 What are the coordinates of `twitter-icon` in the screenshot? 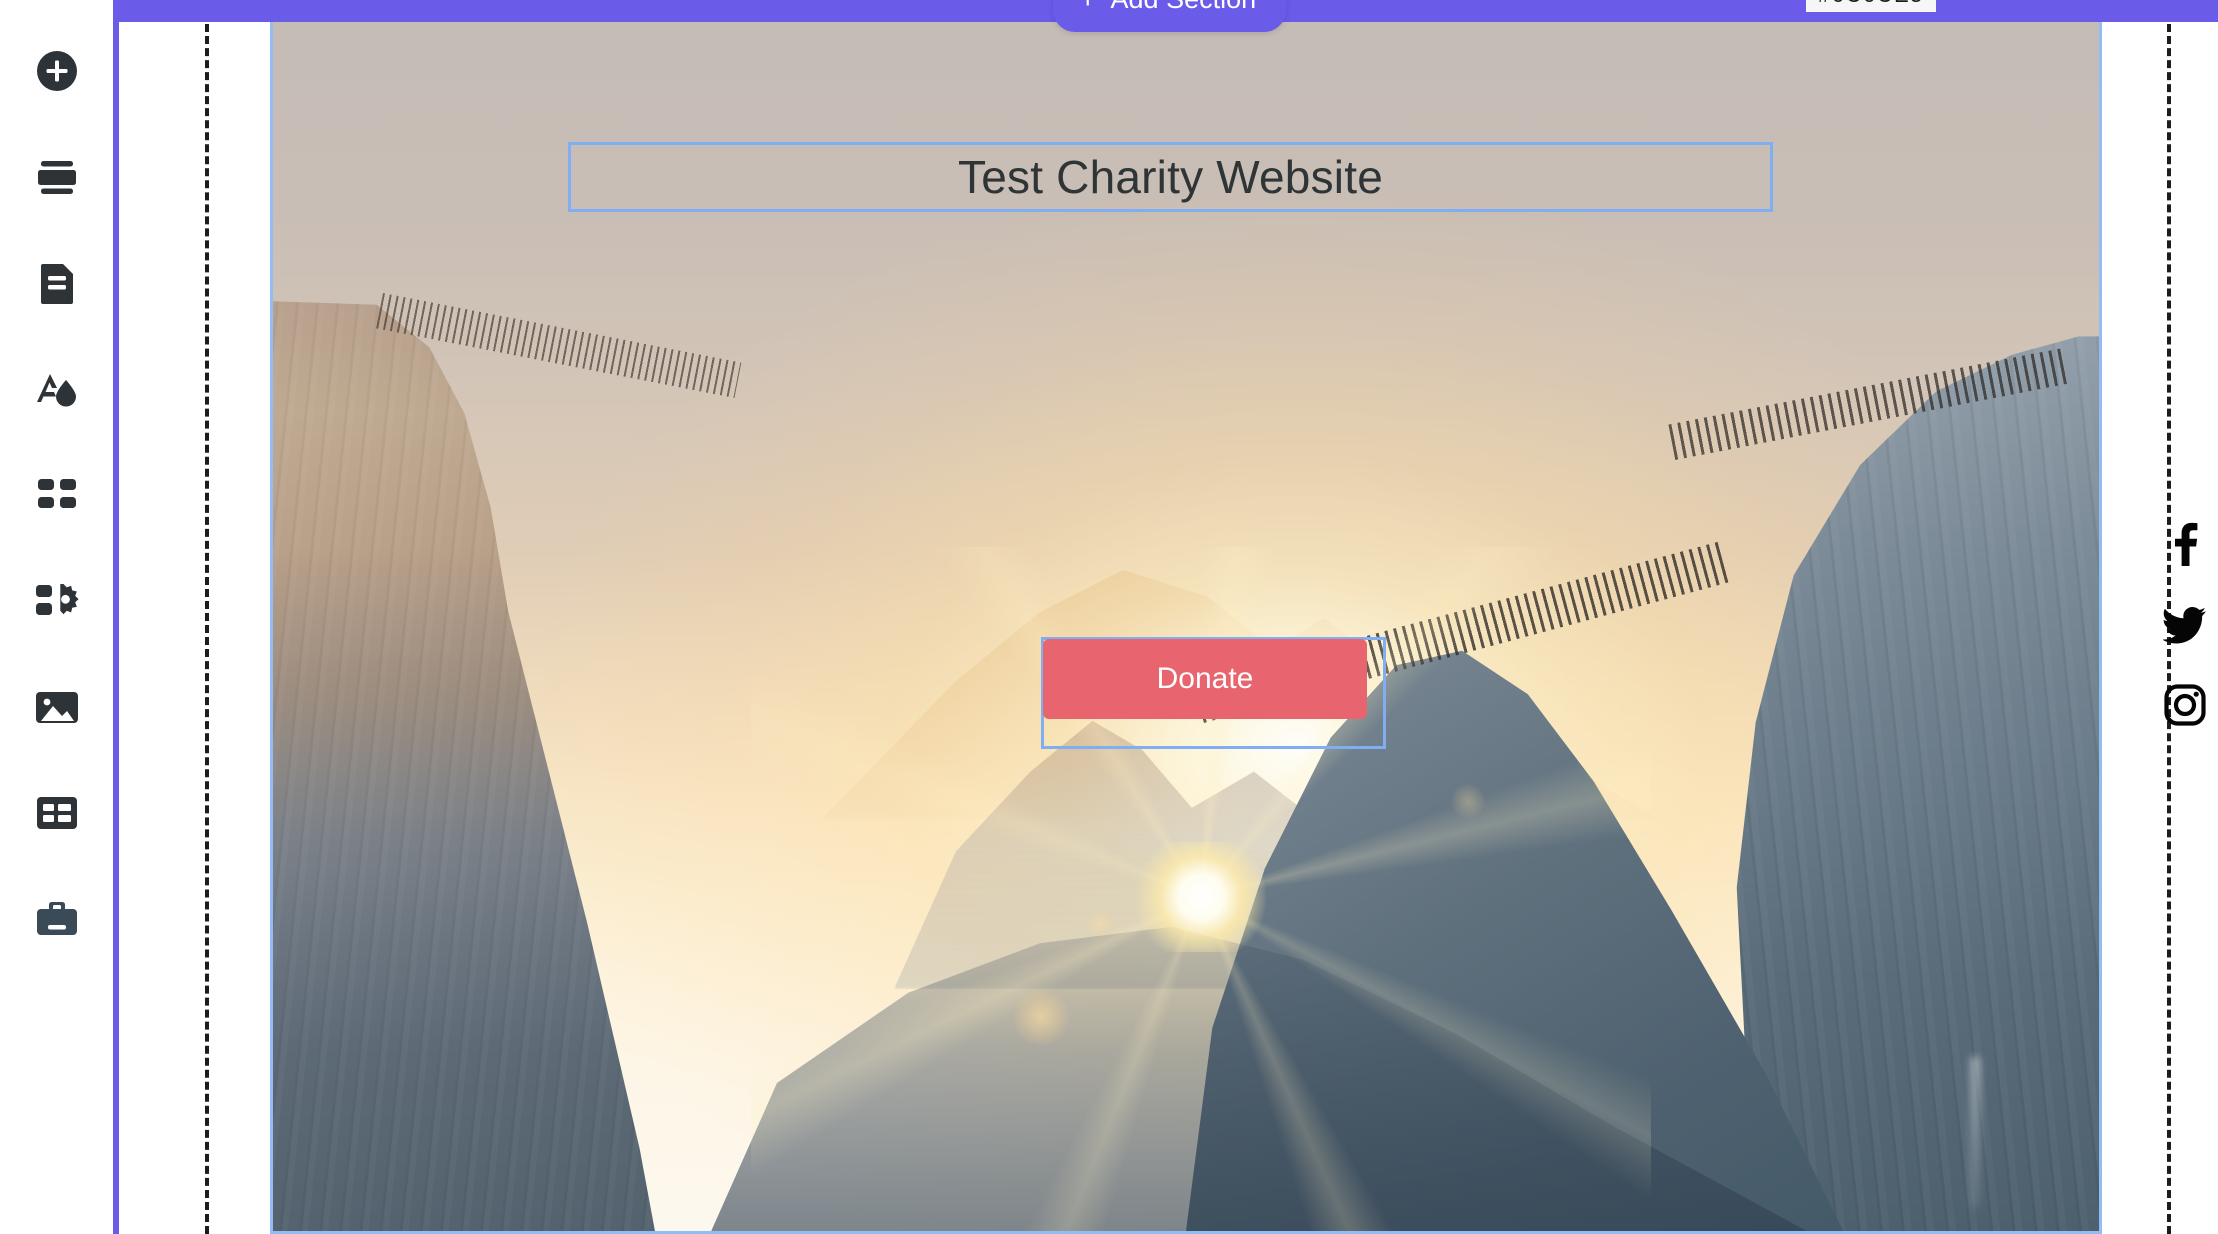 It's located at (2184, 625).